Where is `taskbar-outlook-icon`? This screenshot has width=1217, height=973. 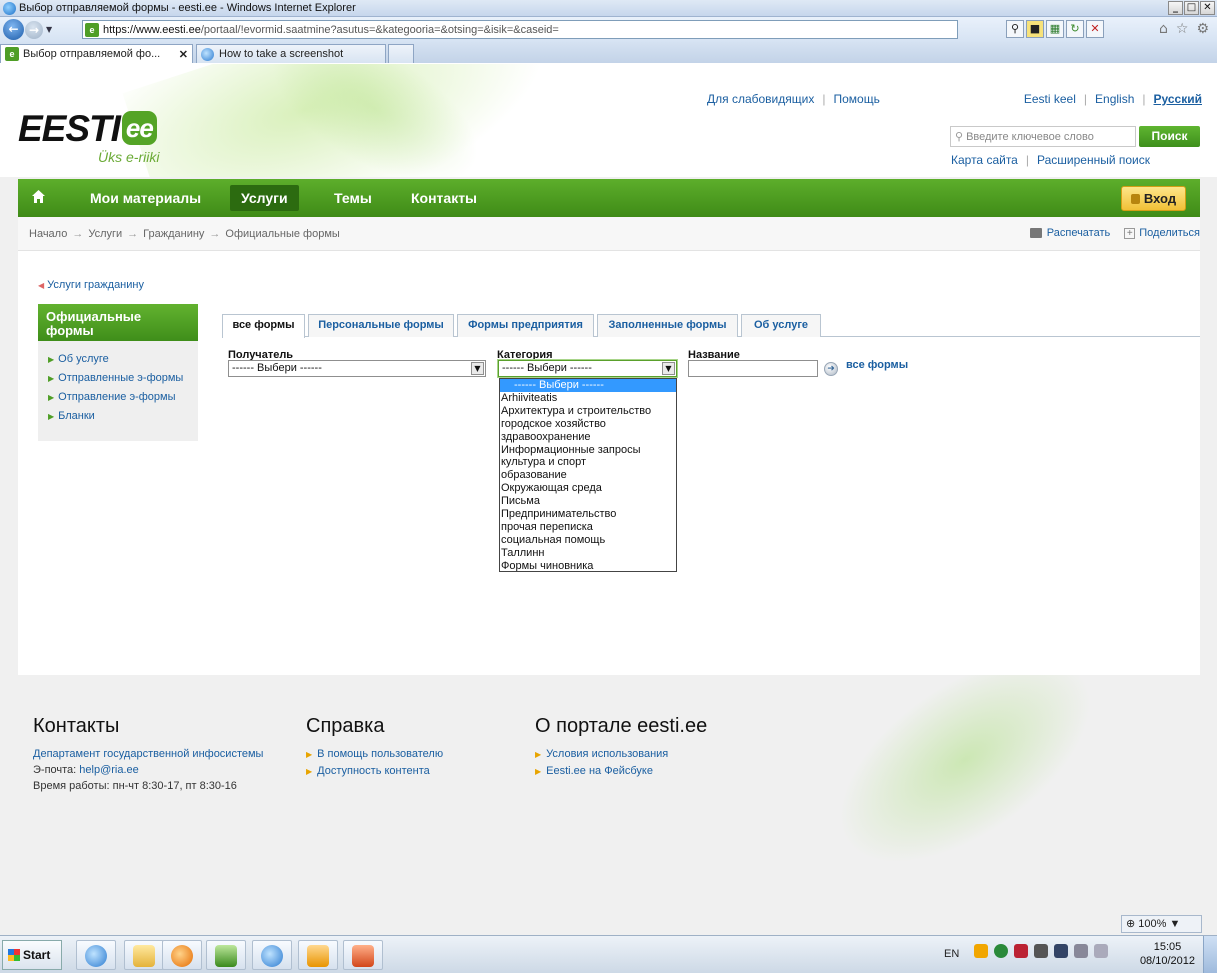
taskbar-outlook-icon is located at coordinates (318, 955).